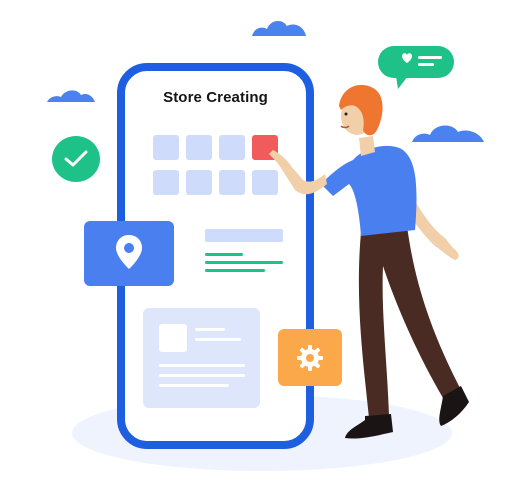 This screenshot has width=532, height=493. Describe the element at coordinates (173, 338) in the screenshot. I see `card-thumbnail` at that location.